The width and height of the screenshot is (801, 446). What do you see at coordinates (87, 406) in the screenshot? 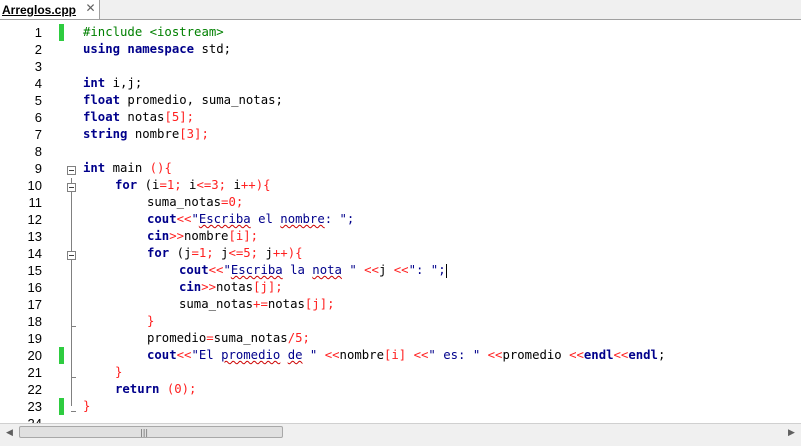
I see `code-line-23: }` at bounding box center [87, 406].